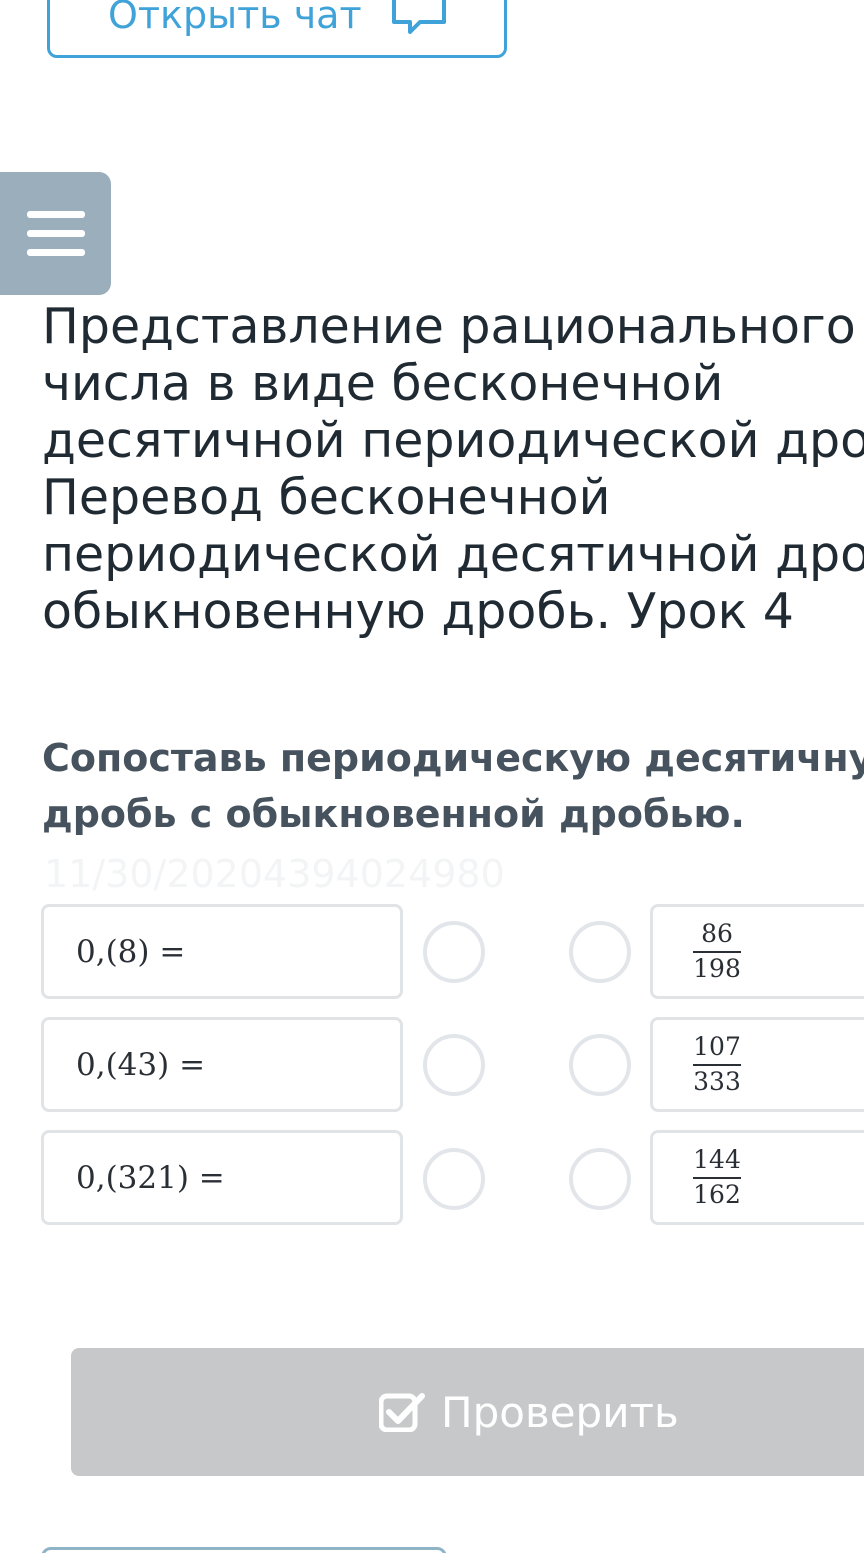  Describe the element at coordinates (150, 1177) in the screenshot. I see `decimal-expression: 0,(321) =` at that location.